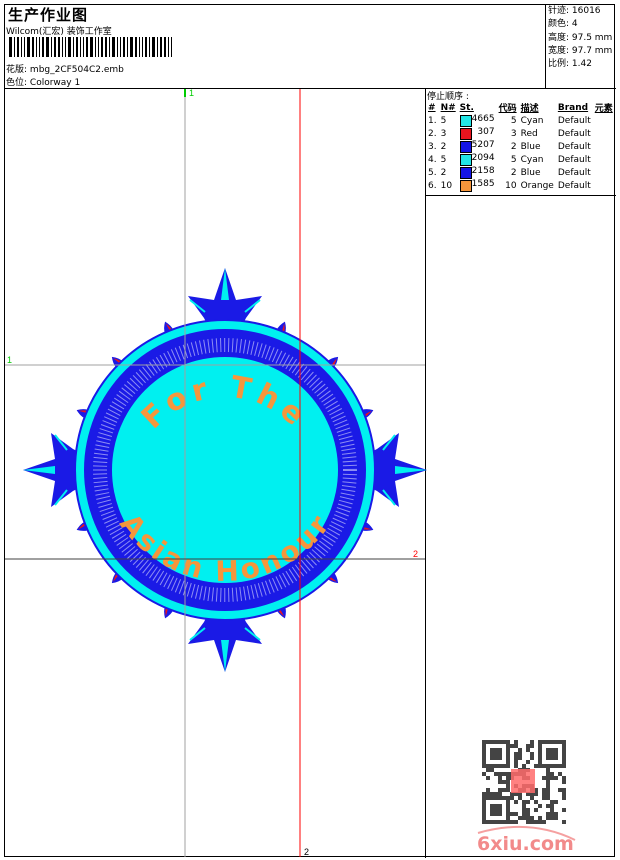 The width and height of the screenshot is (620, 860). I want to click on watermark-site: 6xiu.com, so click(525, 844).